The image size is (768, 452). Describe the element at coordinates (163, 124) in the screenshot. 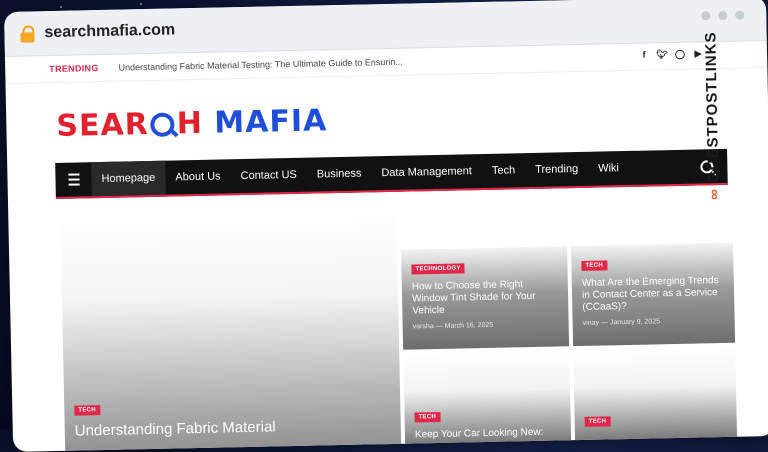

I see `magnifier-logo-icon` at that location.